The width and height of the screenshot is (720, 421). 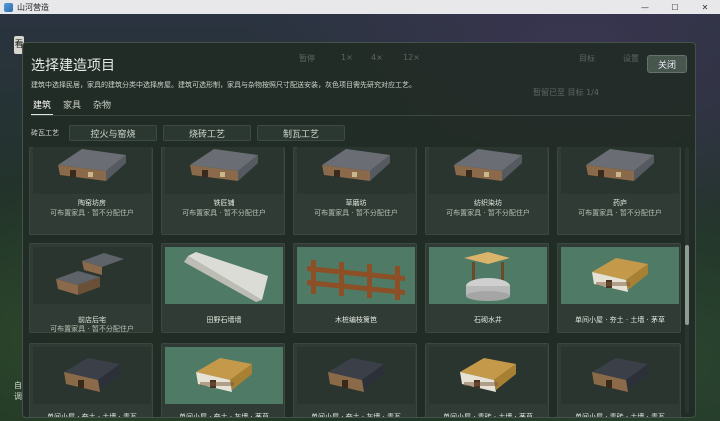 I want to click on build-item-card: 单间小屋 · 夯土 · 灰墙 · 茅草, so click(x=223, y=380).